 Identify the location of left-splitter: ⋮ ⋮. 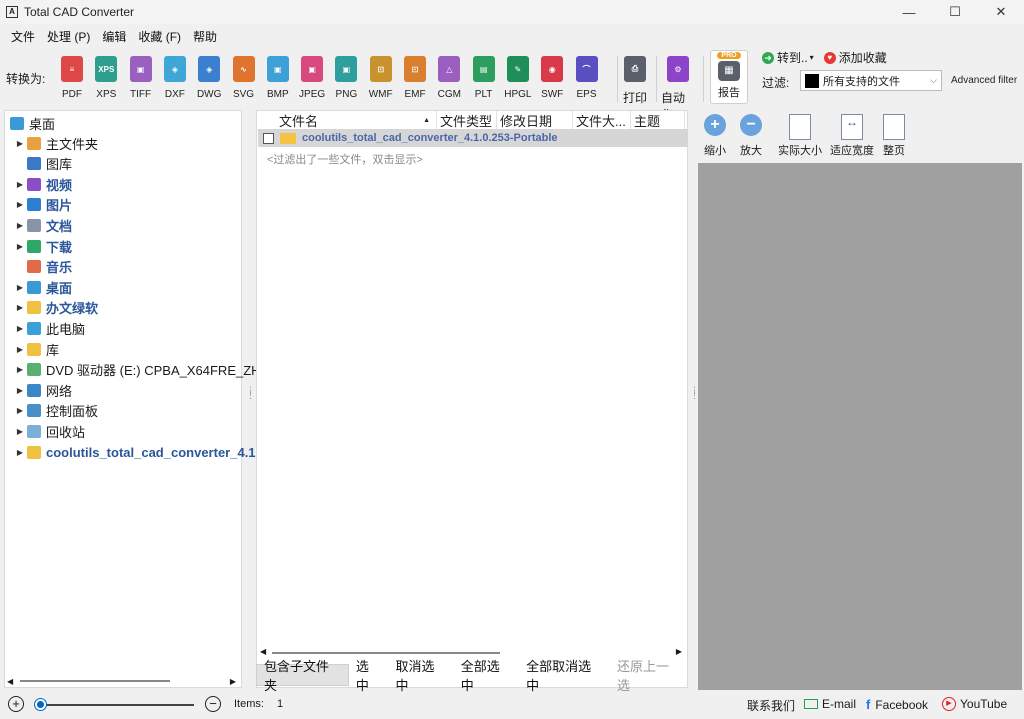
(250, 397).